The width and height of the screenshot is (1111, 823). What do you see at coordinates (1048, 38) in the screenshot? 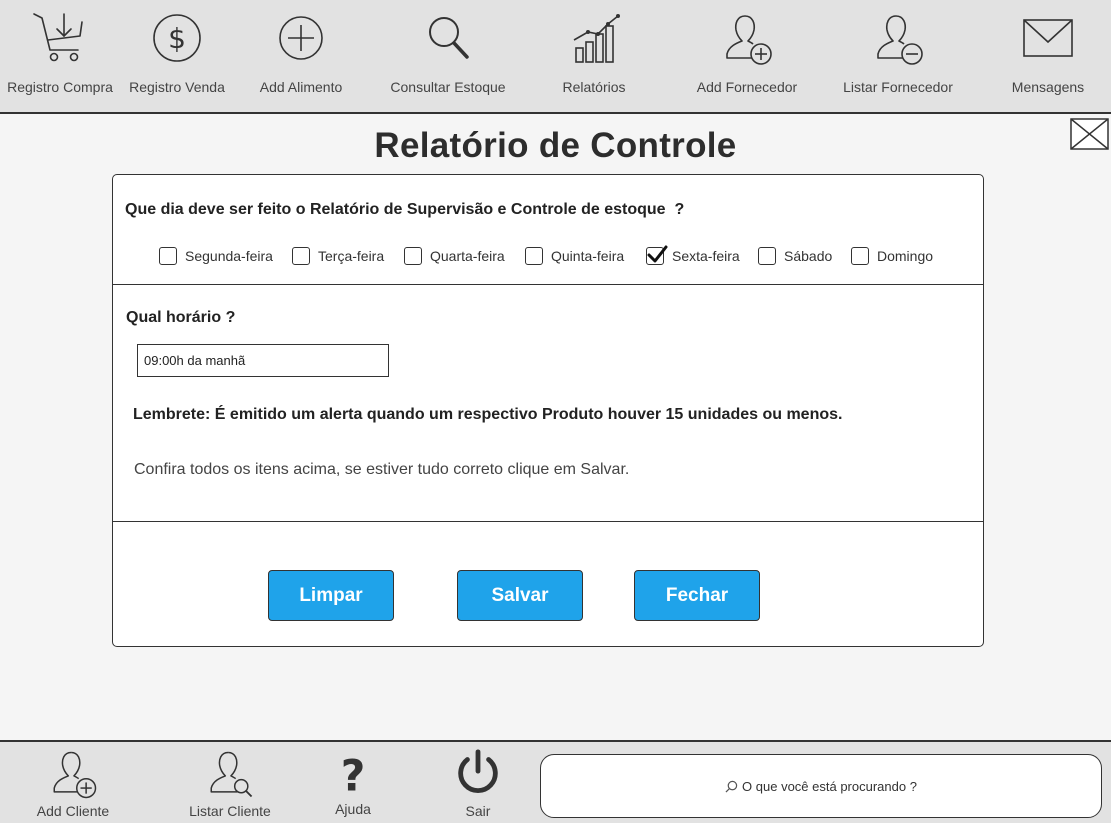
I see `envelope-icon` at bounding box center [1048, 38].